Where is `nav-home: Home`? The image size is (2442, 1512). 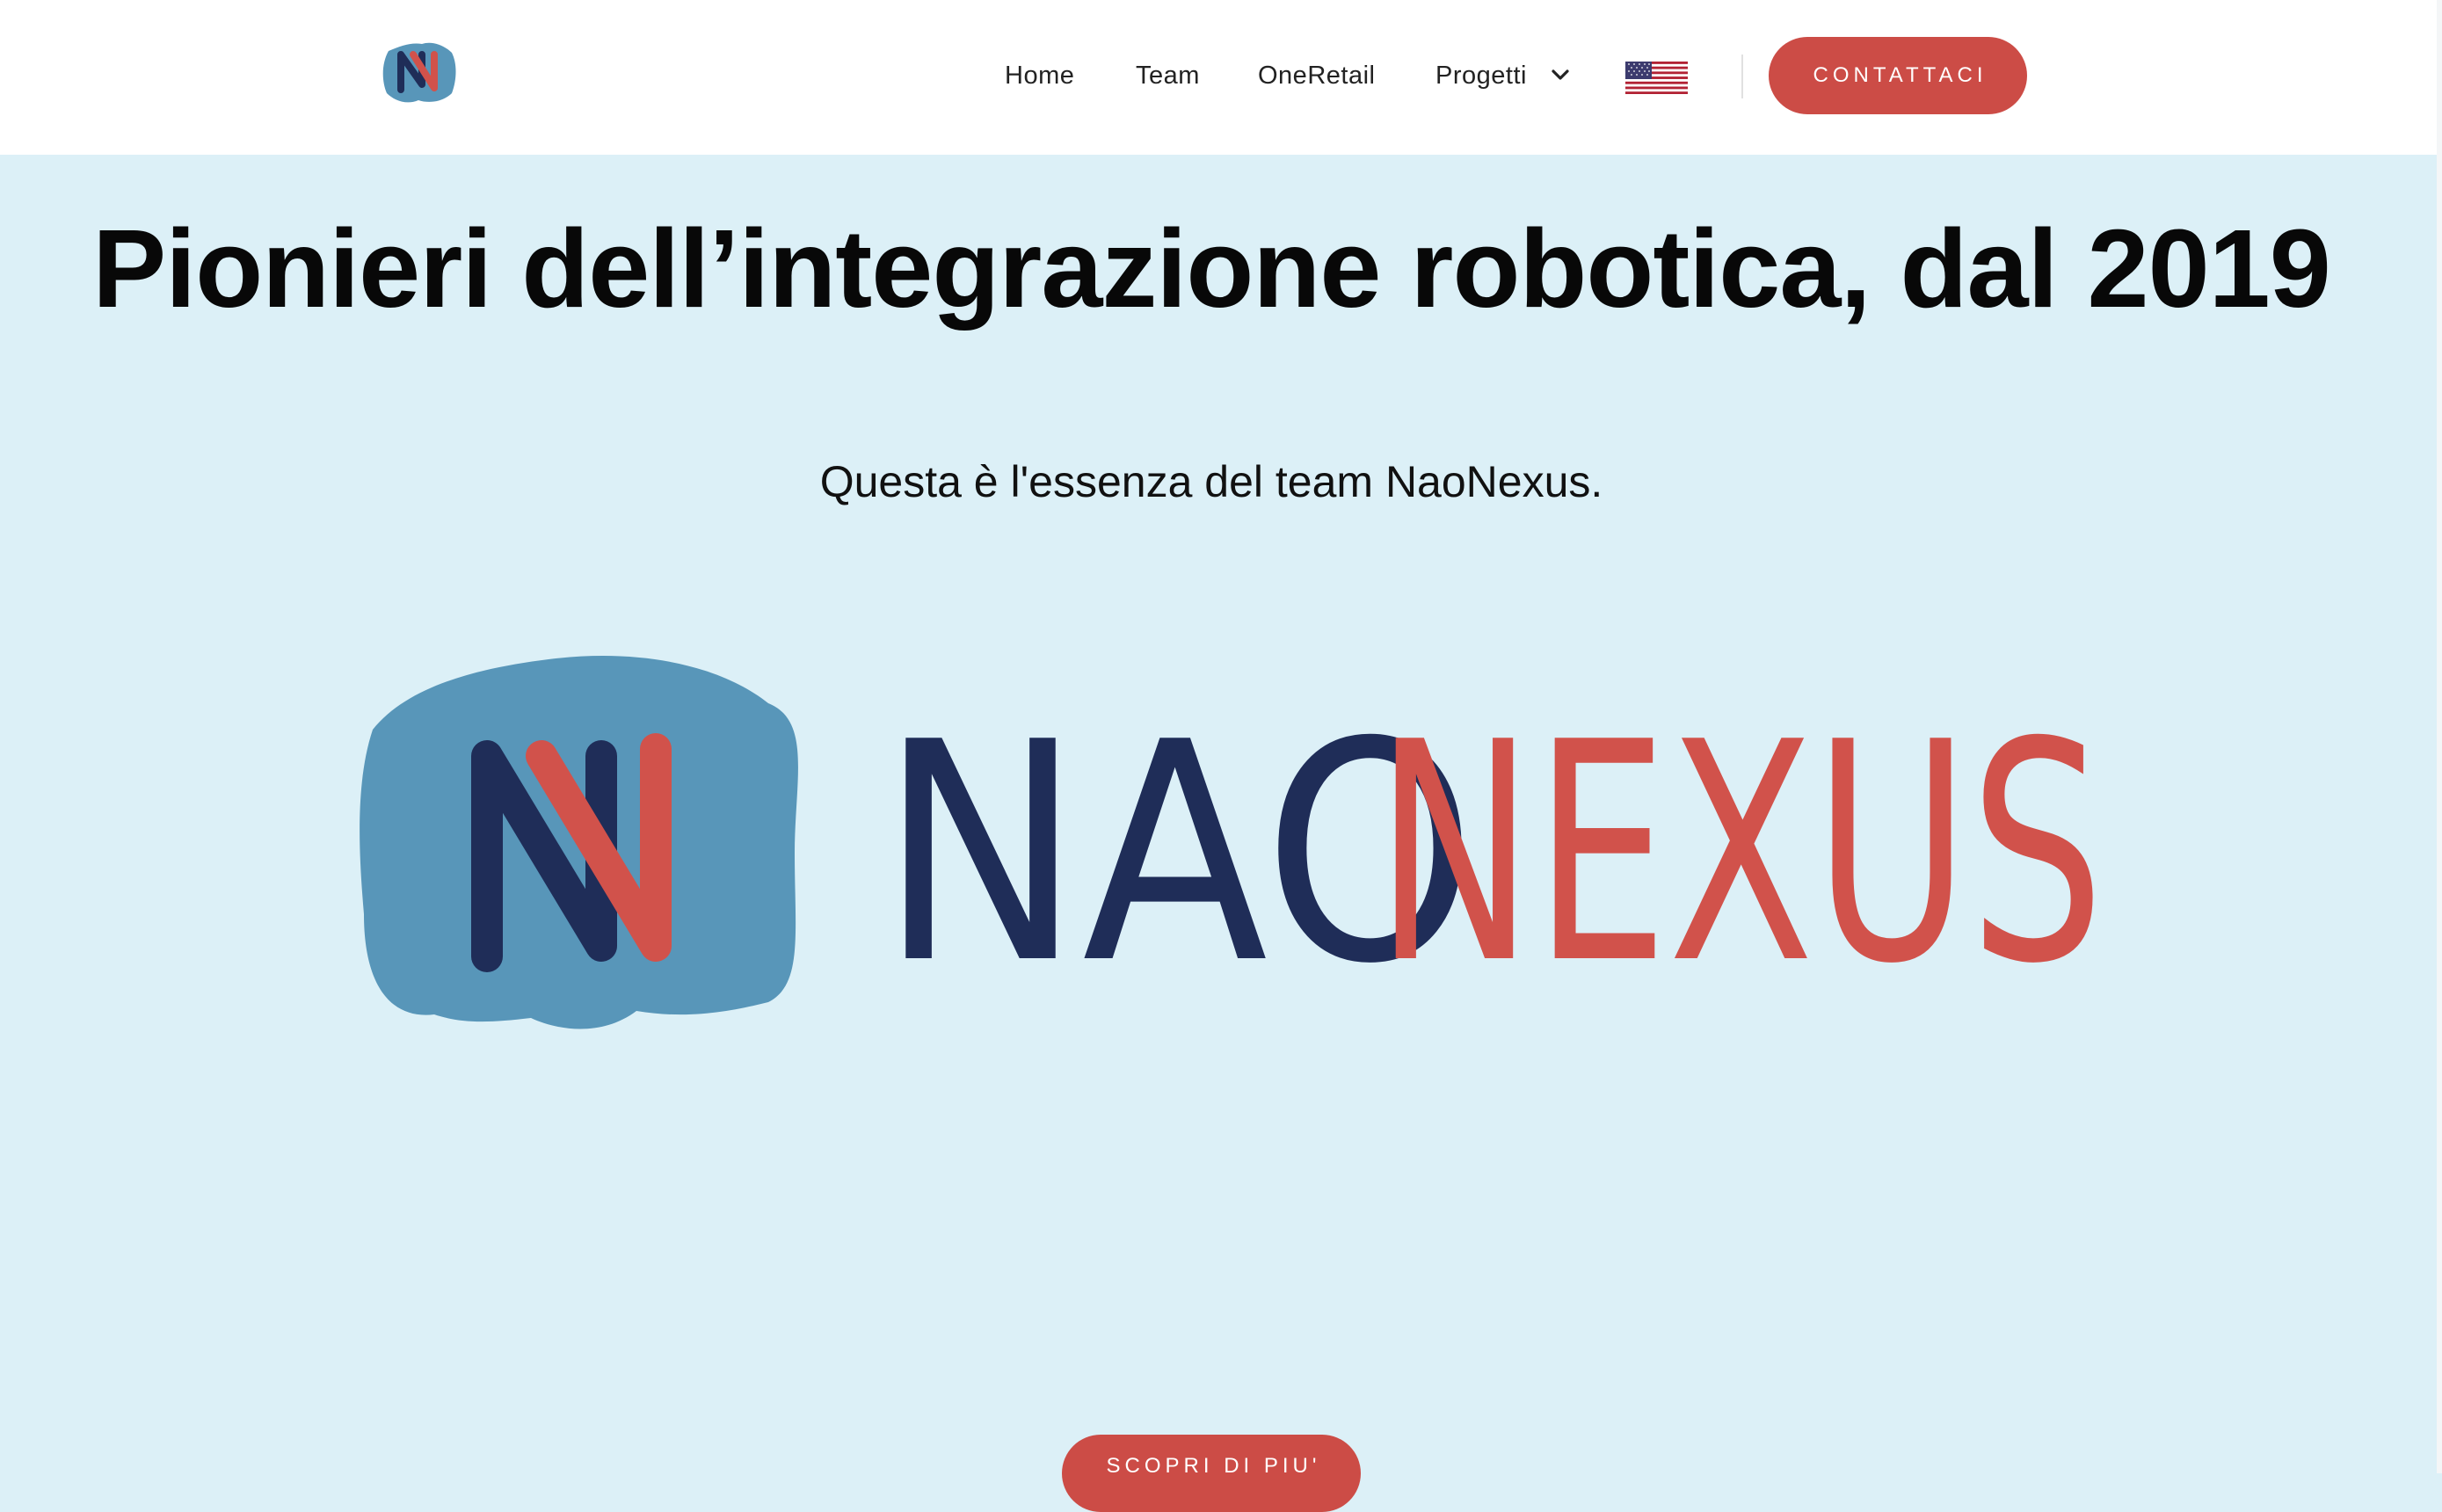 nav-home: Home is located at coordinates (1039, 76).